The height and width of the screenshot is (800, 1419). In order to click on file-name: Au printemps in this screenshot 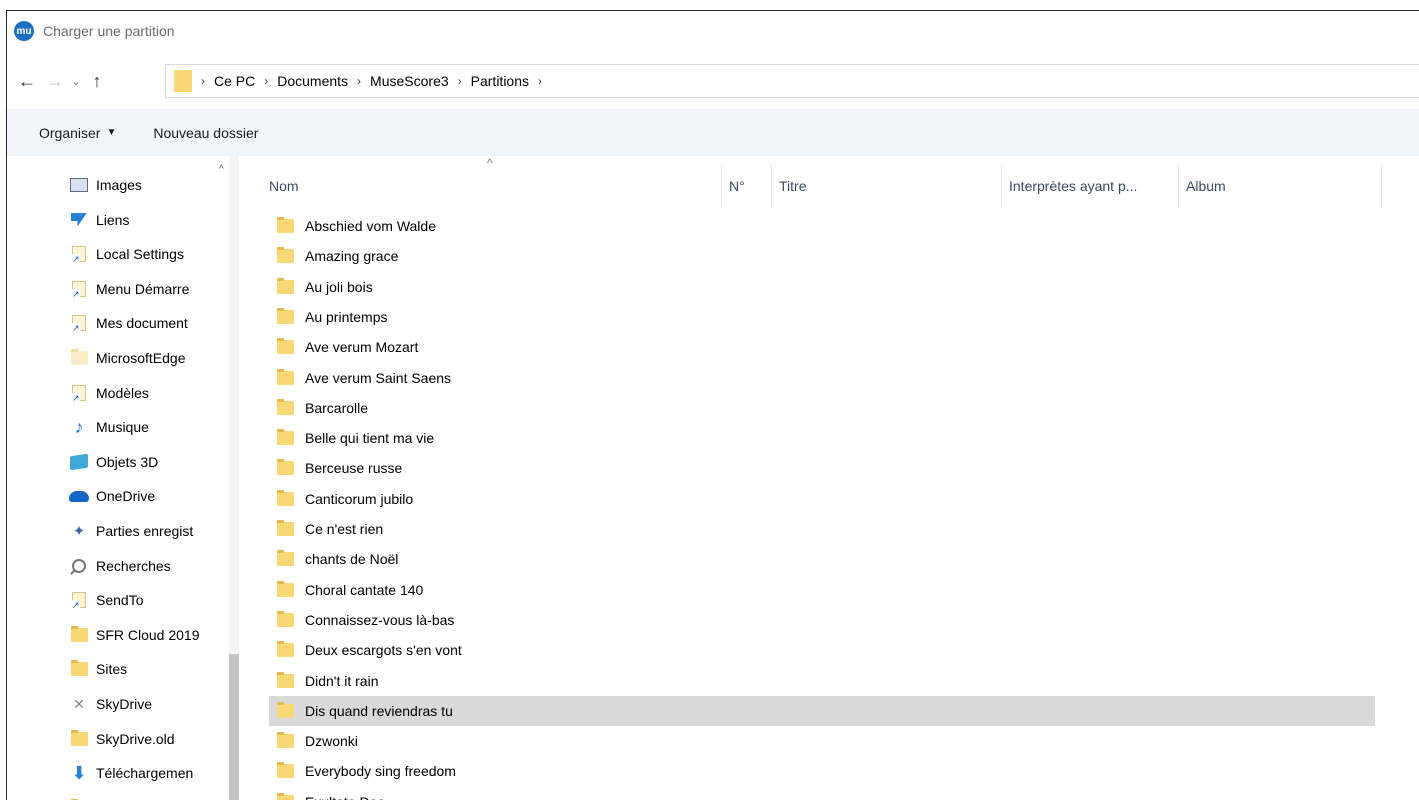, I will do `click(346, 316)`.